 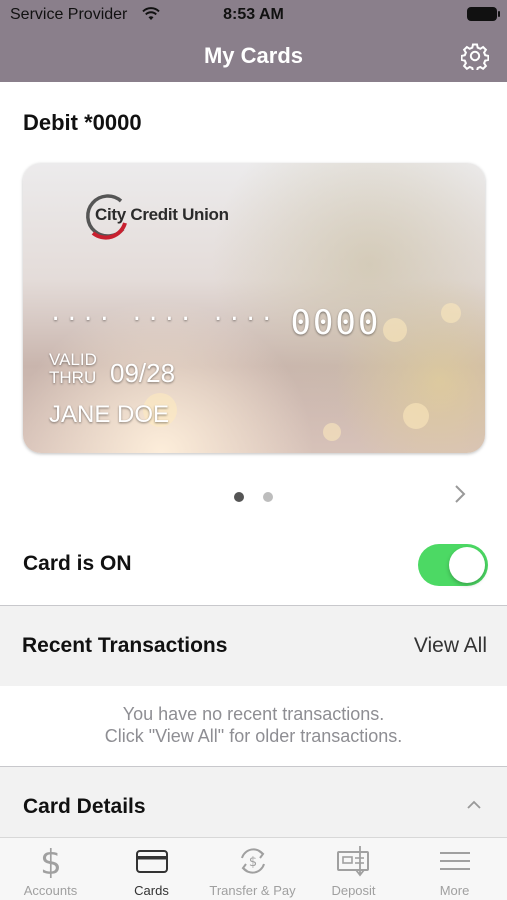 What do you see at coordinates (151, 890) in the screenshot?
I see `tab-label: Cards` at bounding box center [151, 890].